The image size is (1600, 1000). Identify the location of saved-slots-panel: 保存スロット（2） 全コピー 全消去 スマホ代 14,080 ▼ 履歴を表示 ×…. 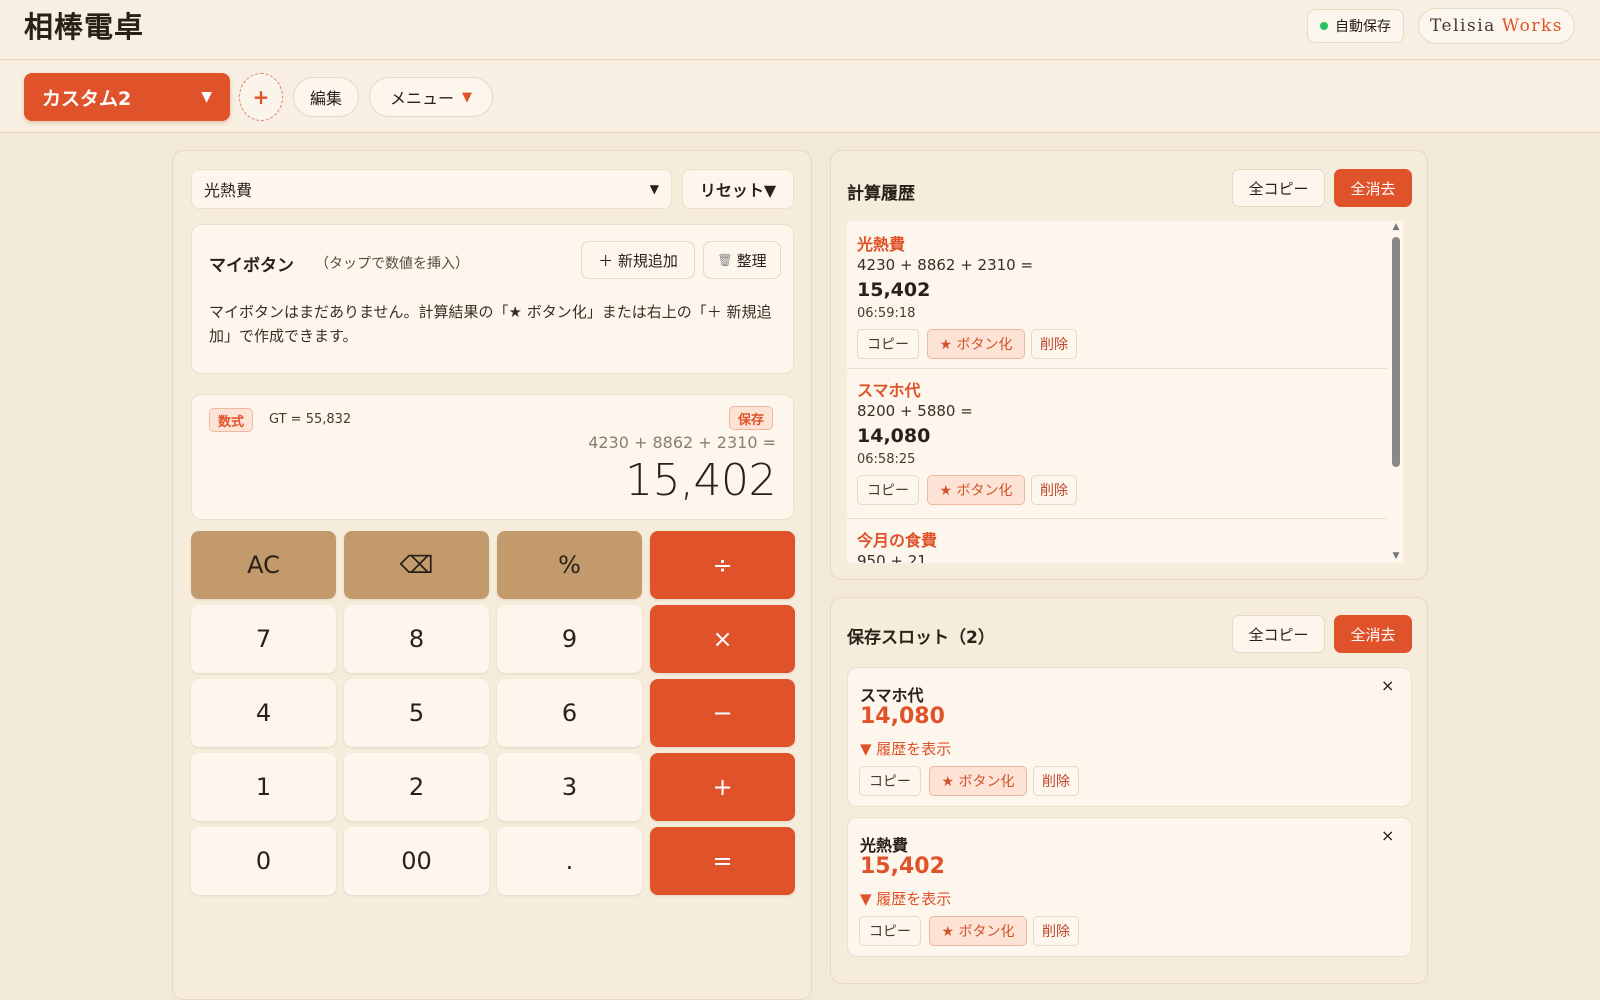
(1129, 790).